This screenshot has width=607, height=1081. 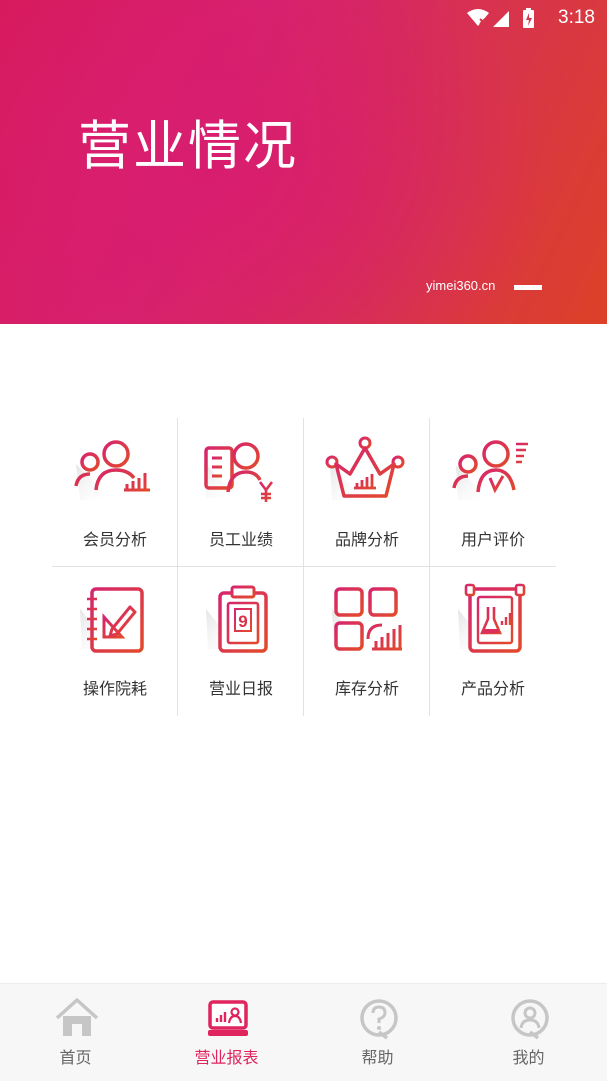 What do you see at coordinates (242, 621) in the screenshot?
I see `svg-text: 9` at bounding box center [242, 621].